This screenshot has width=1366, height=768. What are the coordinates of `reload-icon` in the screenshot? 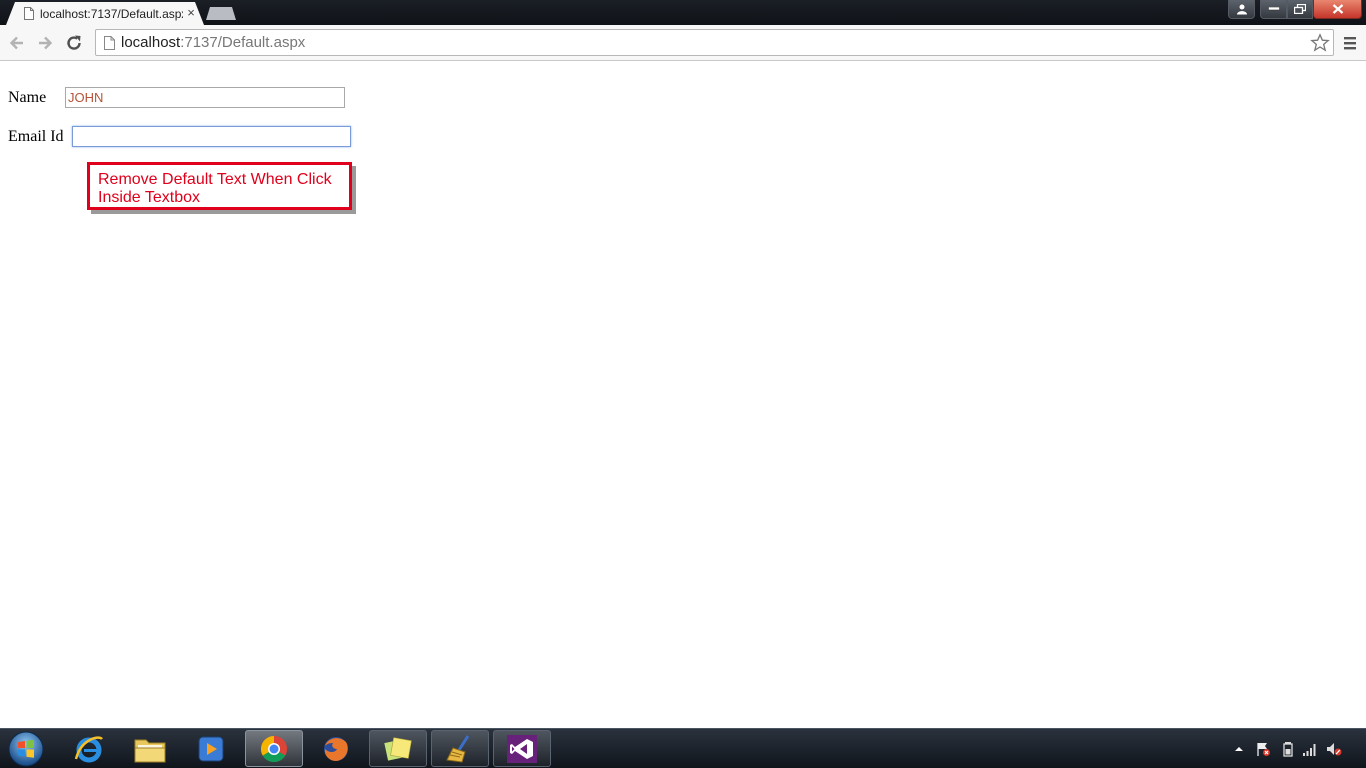 It's located at (74, 43).